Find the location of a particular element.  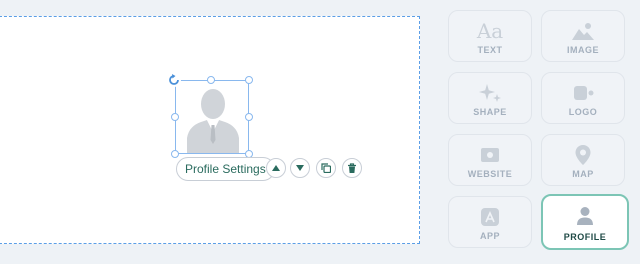

resize-handle-top is located at coordinates (211, 80).